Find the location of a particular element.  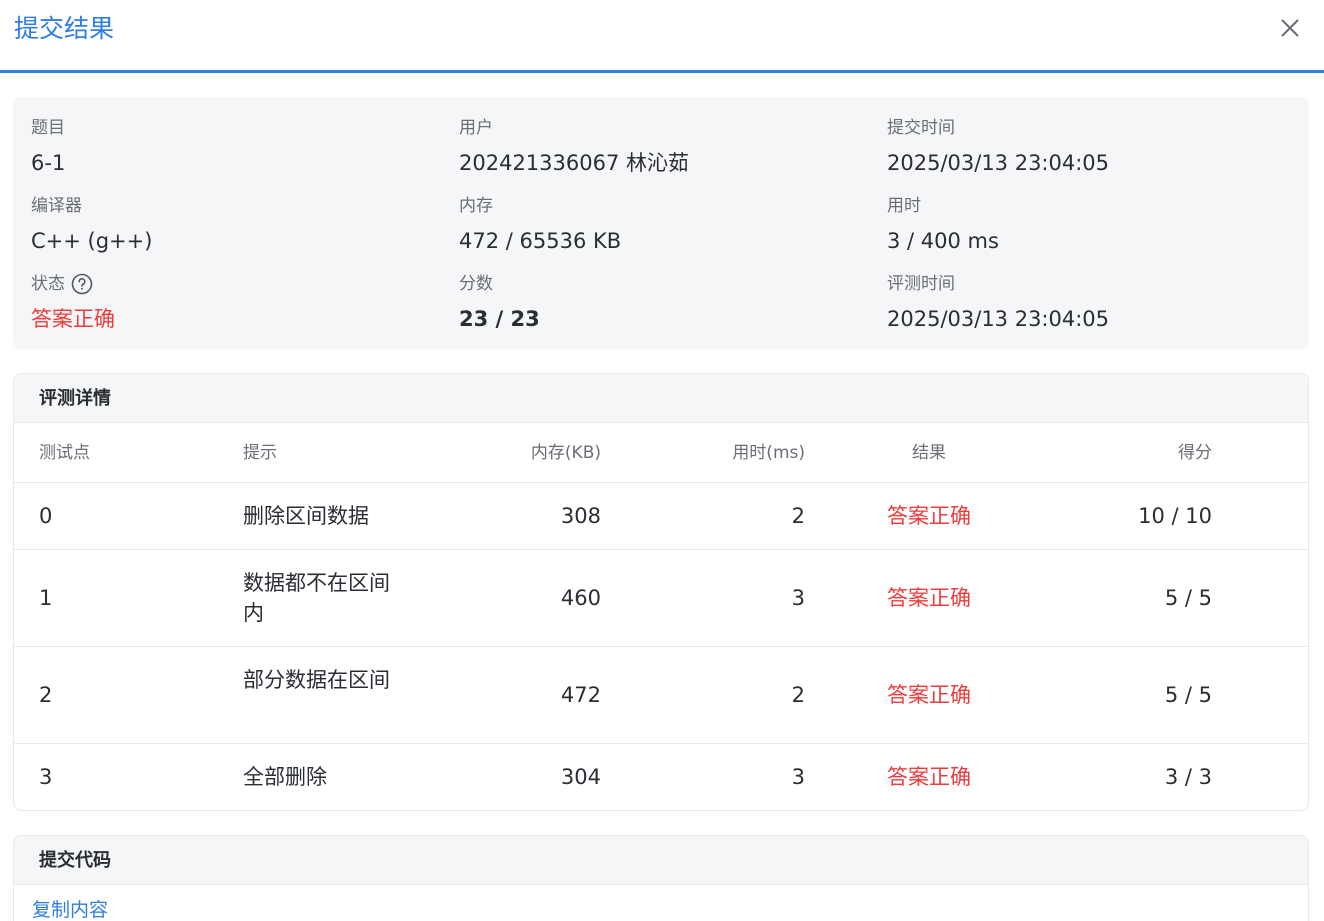

column-score: 得分 is located at coordinates (1195, 453).